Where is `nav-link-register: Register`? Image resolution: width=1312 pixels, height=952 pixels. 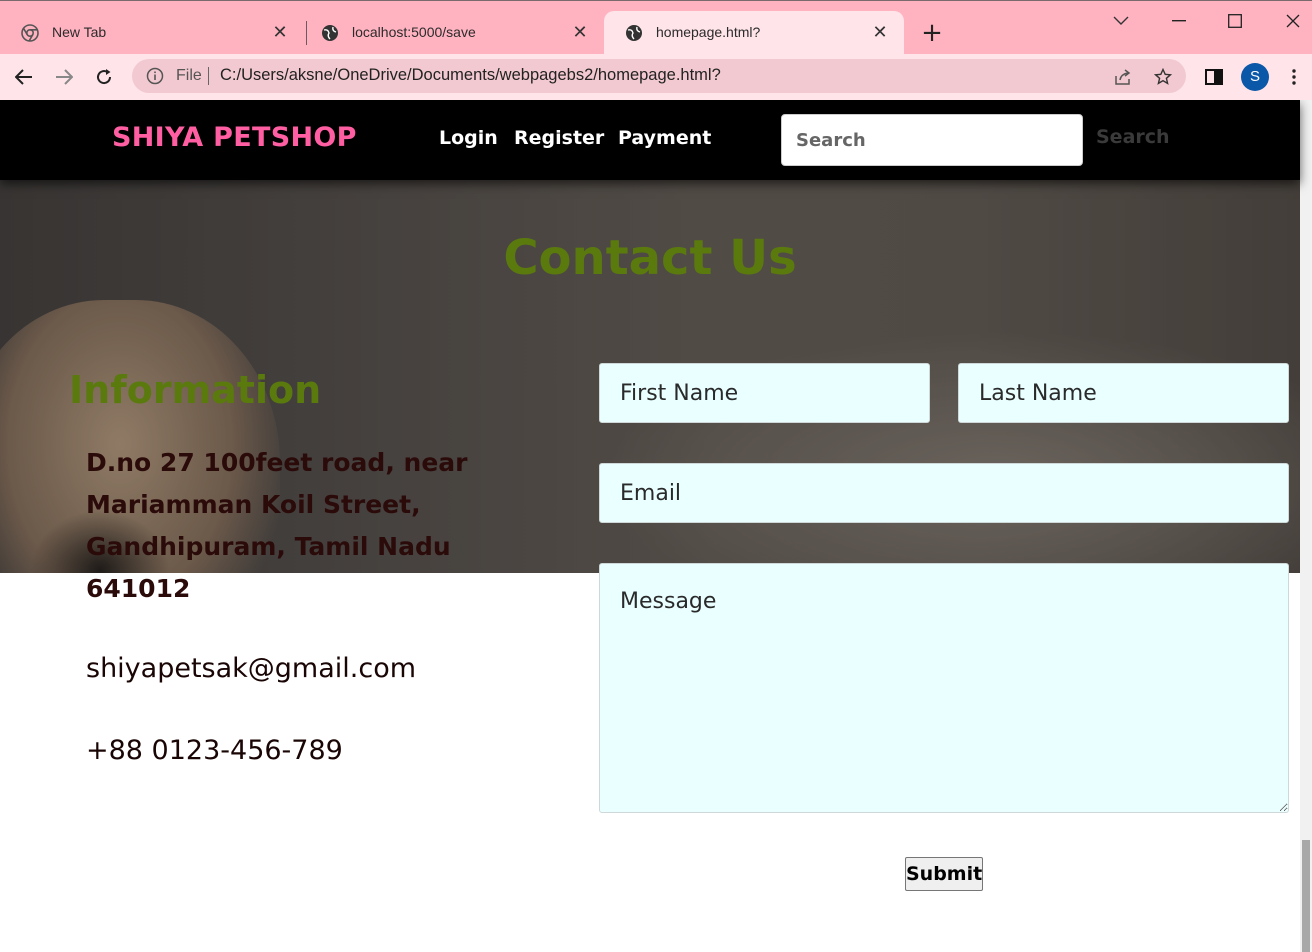 nav-link-register: Register is located at coordinates (559, 138).